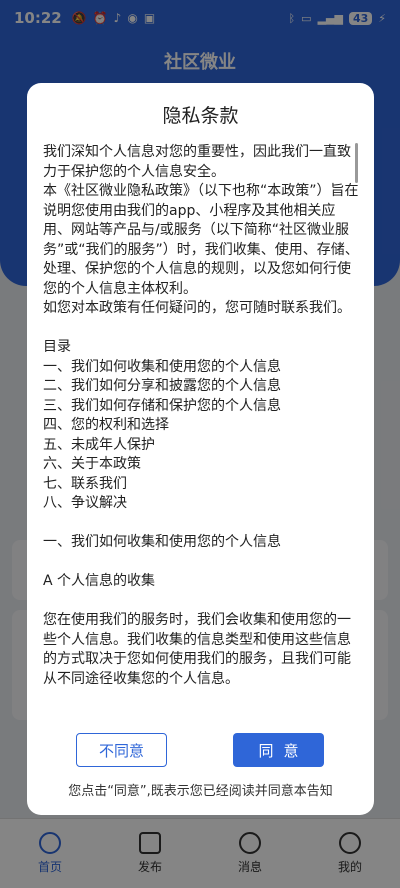 The height and width of the screenshot is (888, 400). Describe the element at coordinates (197, 308) in the screenshot. I see `privacy-paragraph: 如您对本政策有任何疑问的，您可随时联系我们。` at that location.